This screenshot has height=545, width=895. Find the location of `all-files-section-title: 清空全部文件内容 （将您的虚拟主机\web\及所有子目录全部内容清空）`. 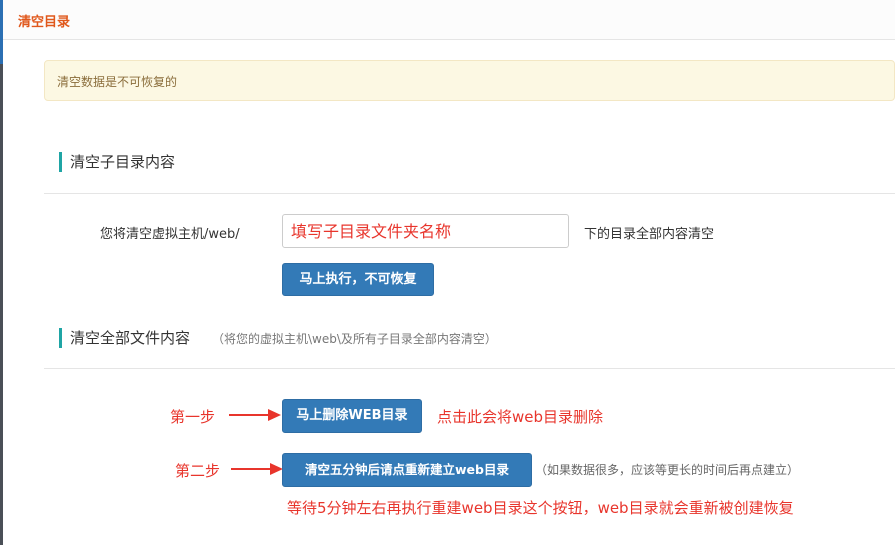

all-files-section-title: 清空全部文件内容 （将您的虚拟主机\web\及所有子目录全部内容清空） is located at coordinates (278, 338).